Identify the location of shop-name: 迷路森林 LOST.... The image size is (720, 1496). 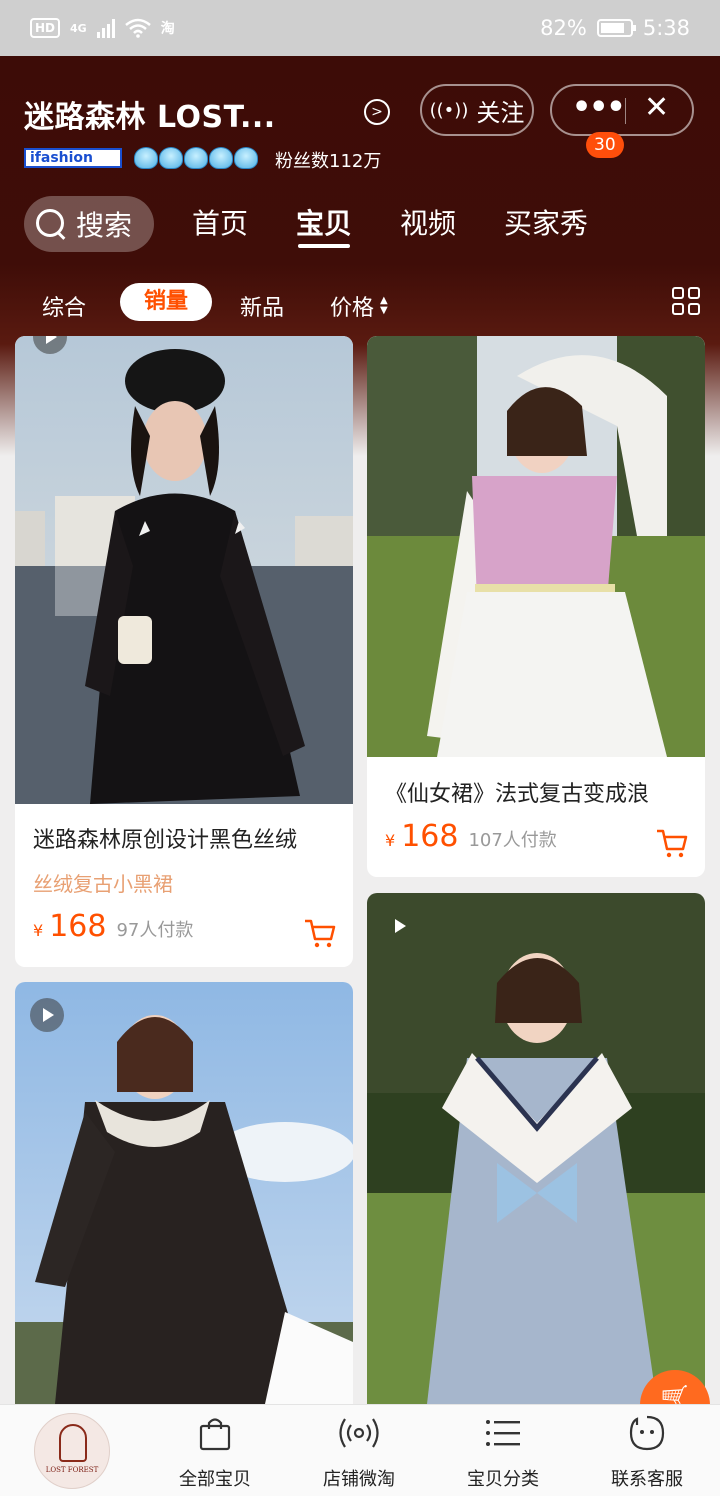
(150, 114).